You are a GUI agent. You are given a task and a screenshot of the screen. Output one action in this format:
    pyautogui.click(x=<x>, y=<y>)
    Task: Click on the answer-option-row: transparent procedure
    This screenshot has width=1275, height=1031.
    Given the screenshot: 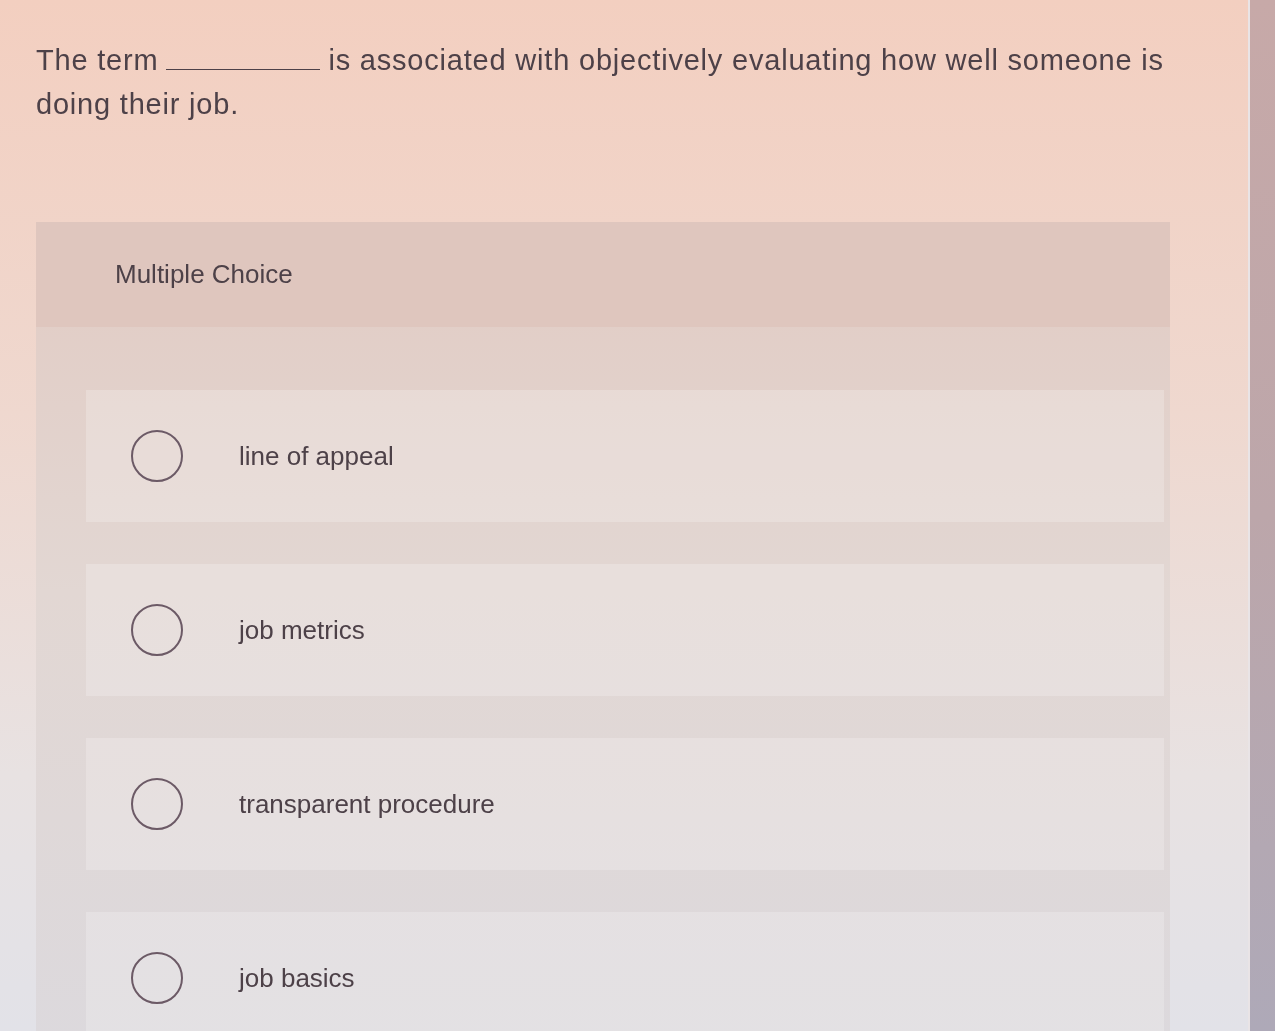 What is the action you would take?
    pyautogui.click(x=625, y=804)
    